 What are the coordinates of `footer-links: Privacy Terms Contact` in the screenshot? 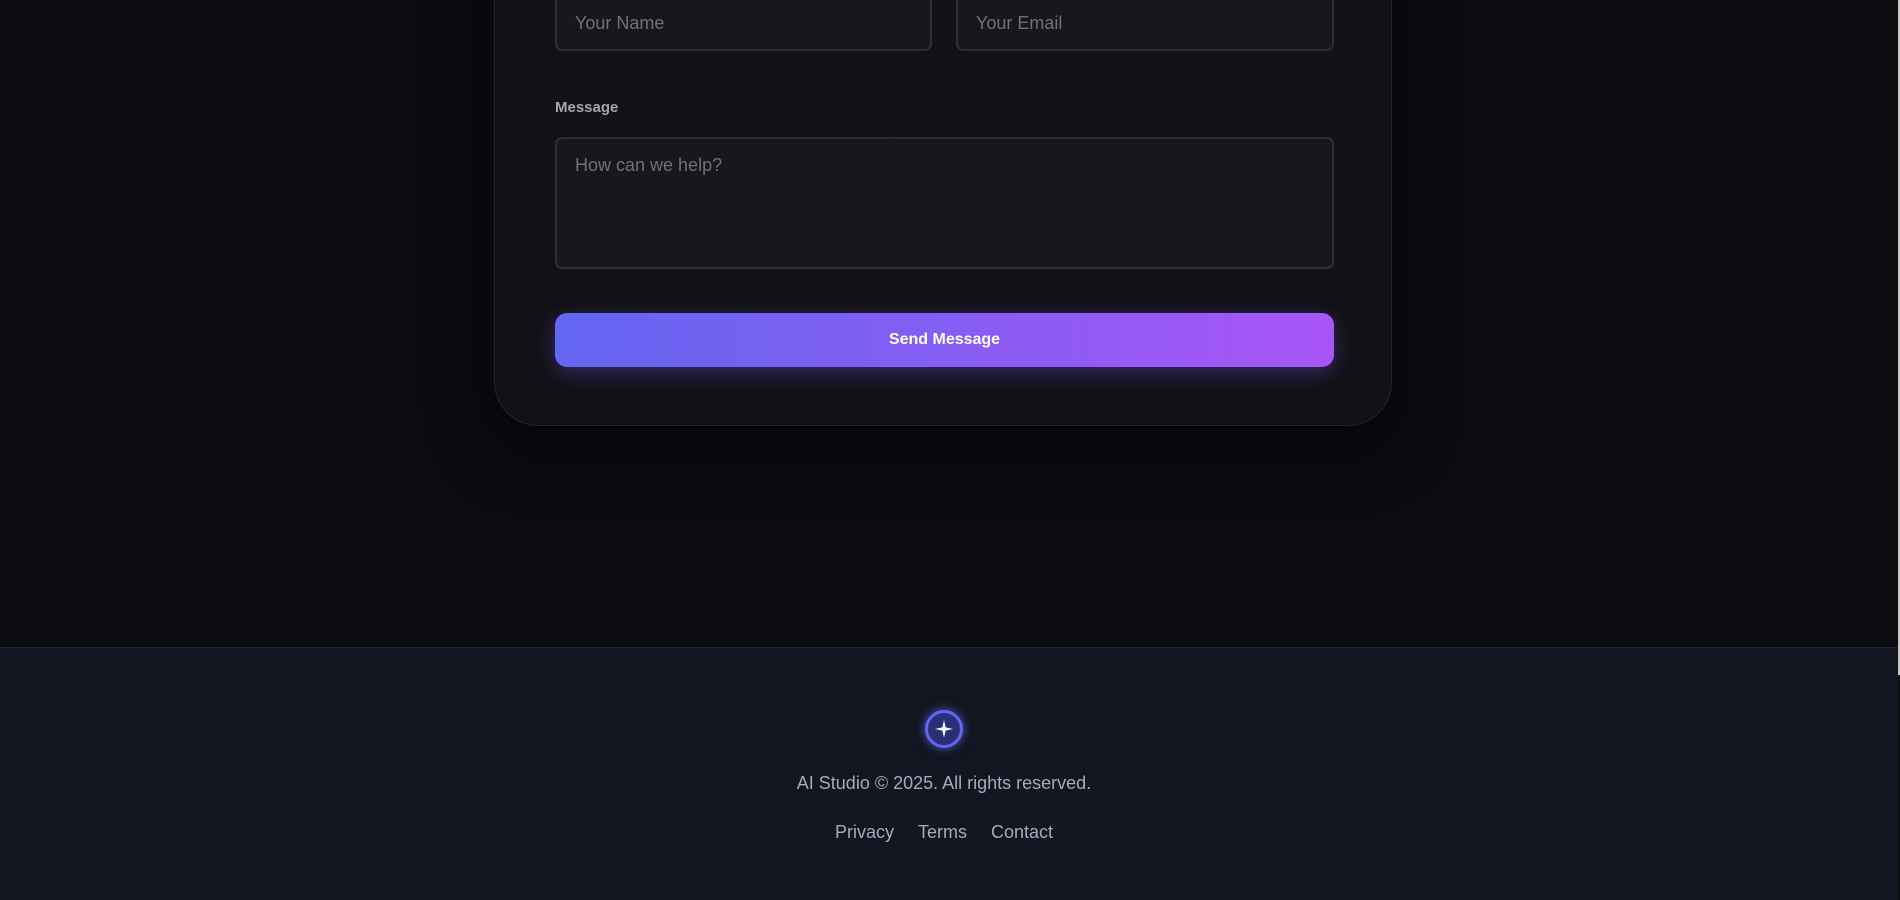 It's located at (944, 832).